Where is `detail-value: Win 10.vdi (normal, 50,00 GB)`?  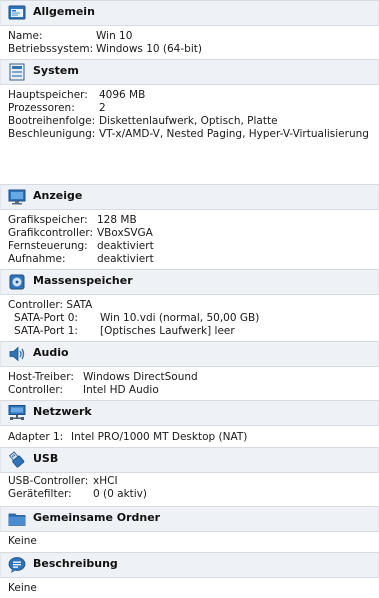
detail-value: Win 10.vdi (normal, 50,00 GB) is located at coordinates (180, 318).